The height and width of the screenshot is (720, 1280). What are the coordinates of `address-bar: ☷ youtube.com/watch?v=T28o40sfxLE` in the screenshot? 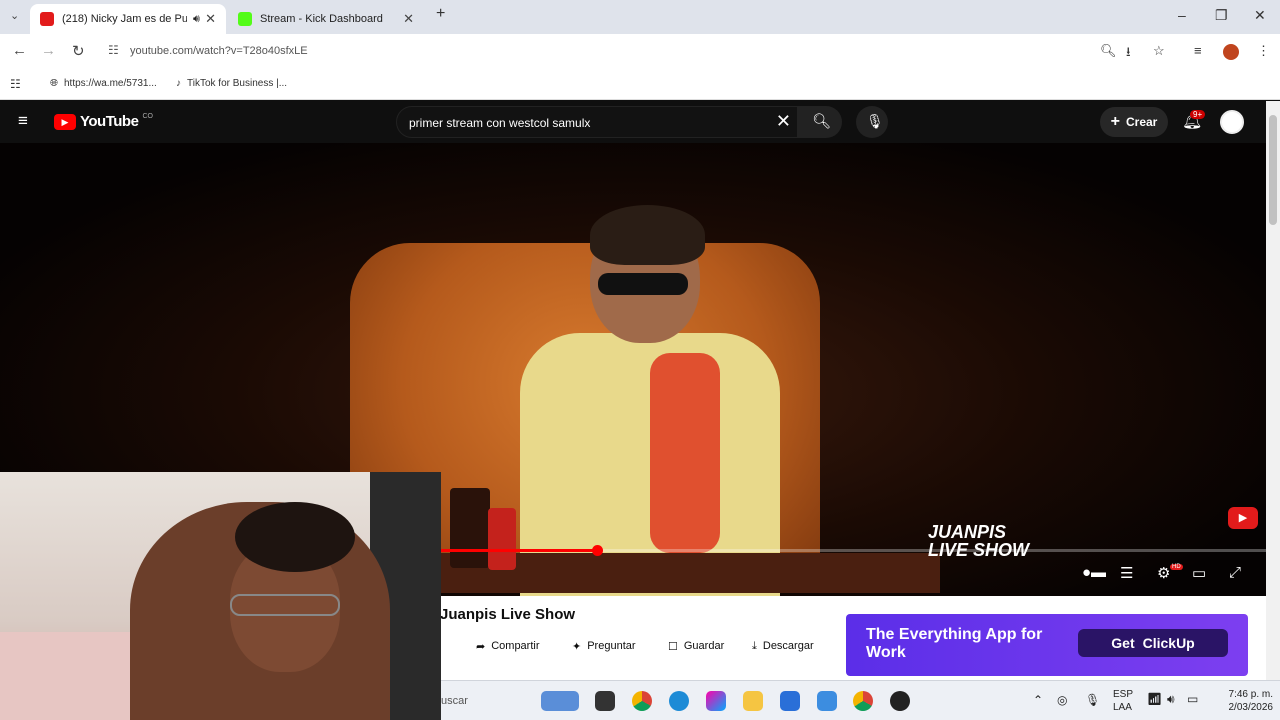 It's located at (642, 52).